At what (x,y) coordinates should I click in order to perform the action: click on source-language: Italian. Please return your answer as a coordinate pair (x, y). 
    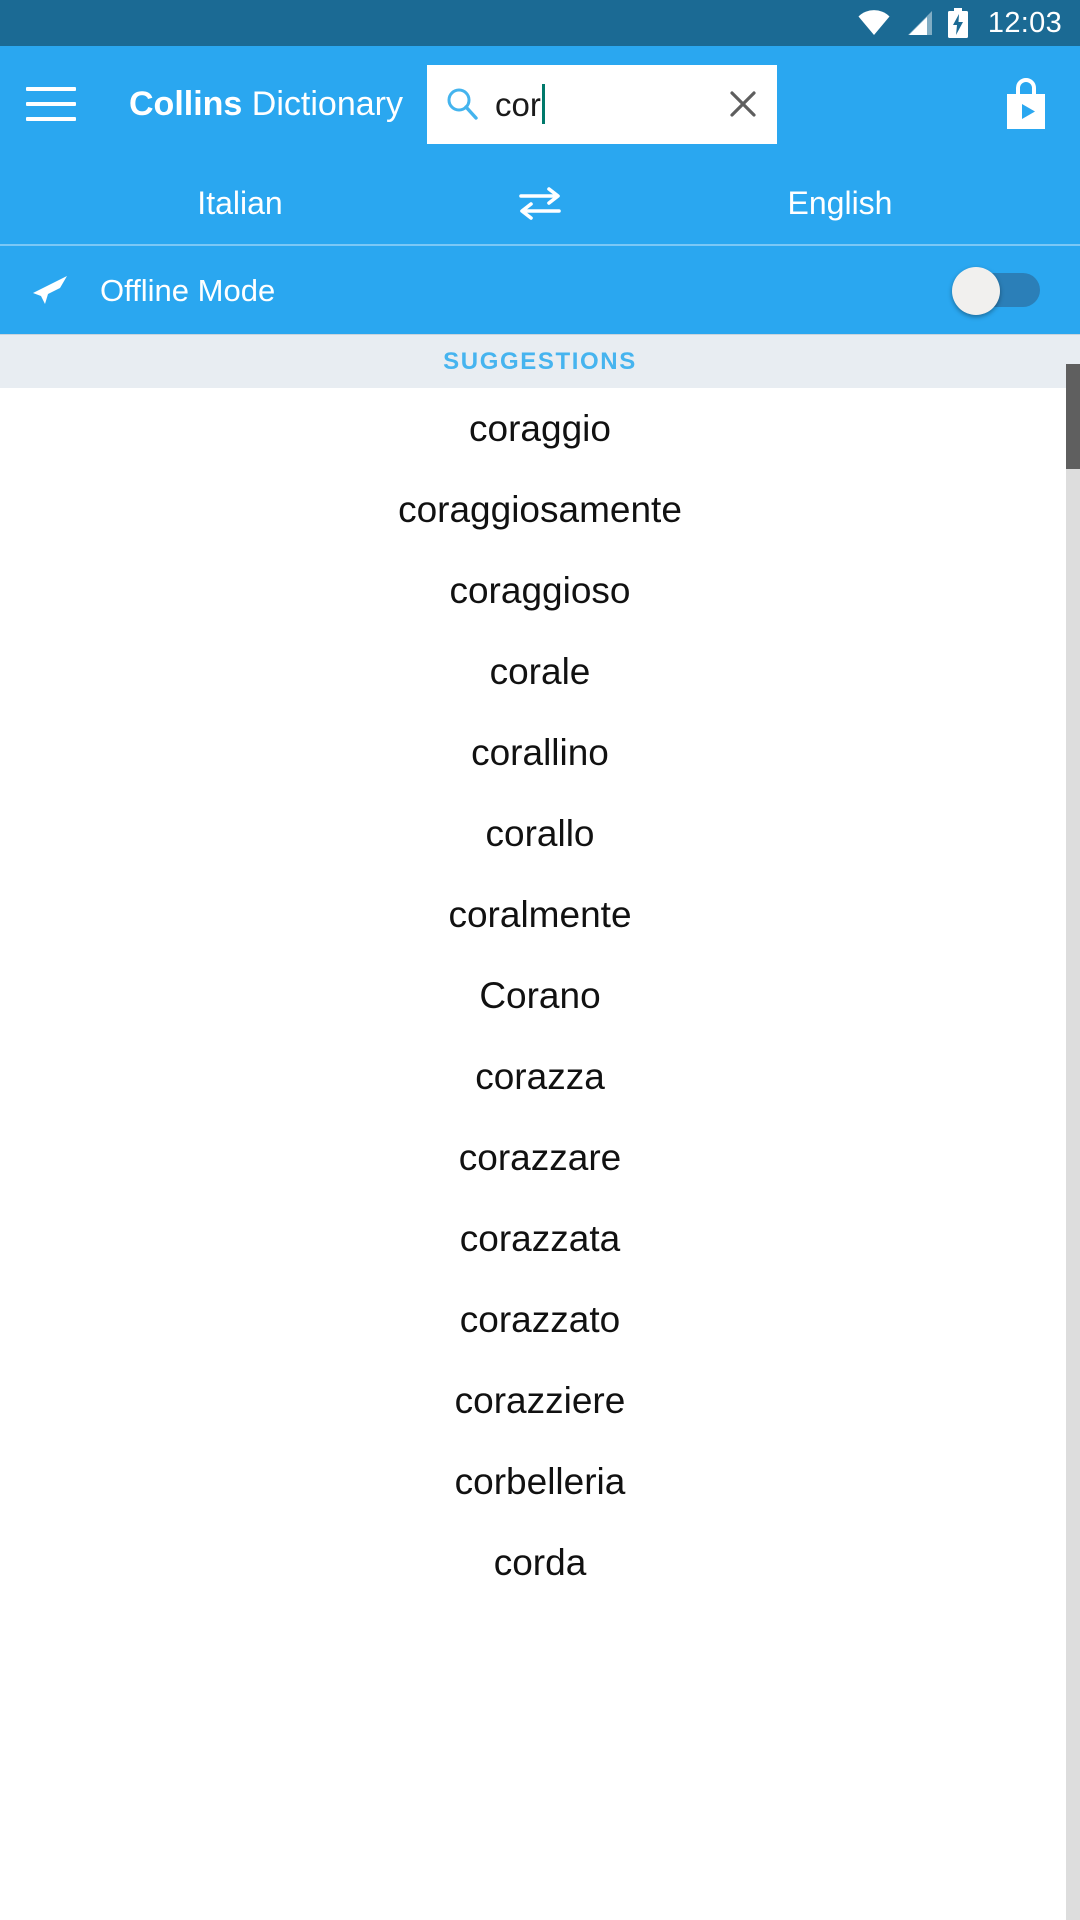
    Looking at the image, I should click on (240, 203).